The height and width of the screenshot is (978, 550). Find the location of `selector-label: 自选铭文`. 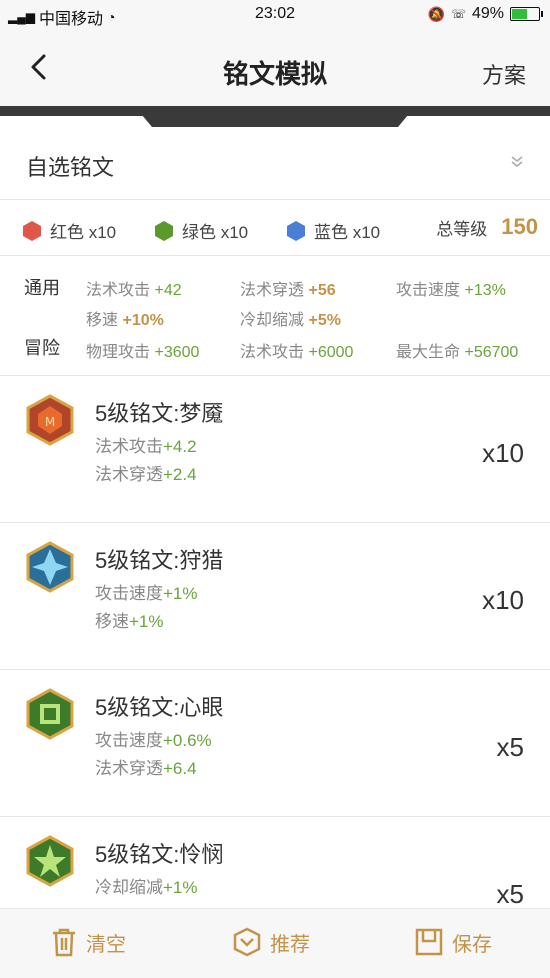

selector-label: 自选铭文 is located at coordinates (70, 167).